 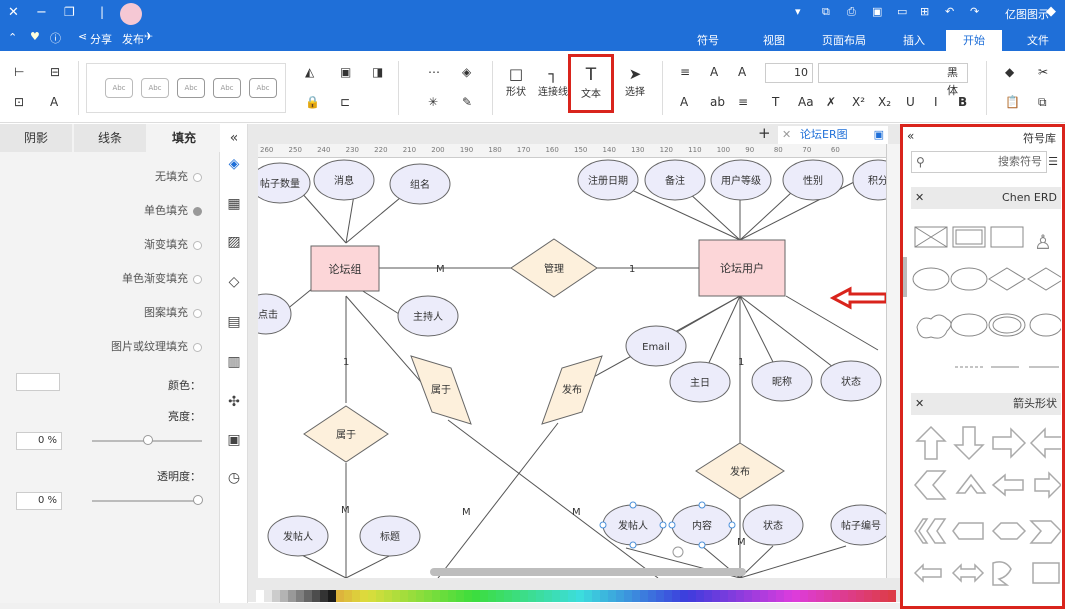 What do you see at coordinates (743, 102) in the screenshot?
I see `line-spacing-icon: ≡` at bounding box center [743, 102].